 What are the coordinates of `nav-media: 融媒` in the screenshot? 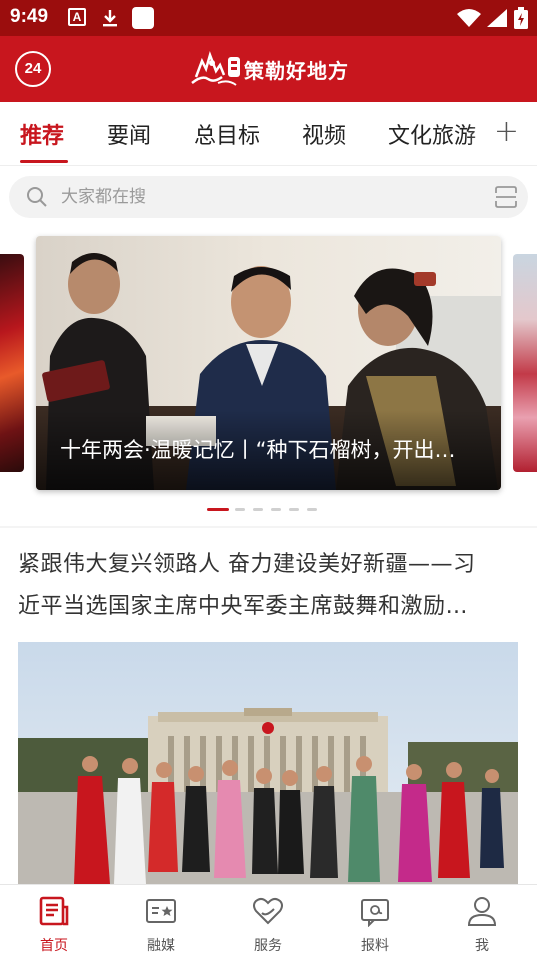 It's located at (161, 920).